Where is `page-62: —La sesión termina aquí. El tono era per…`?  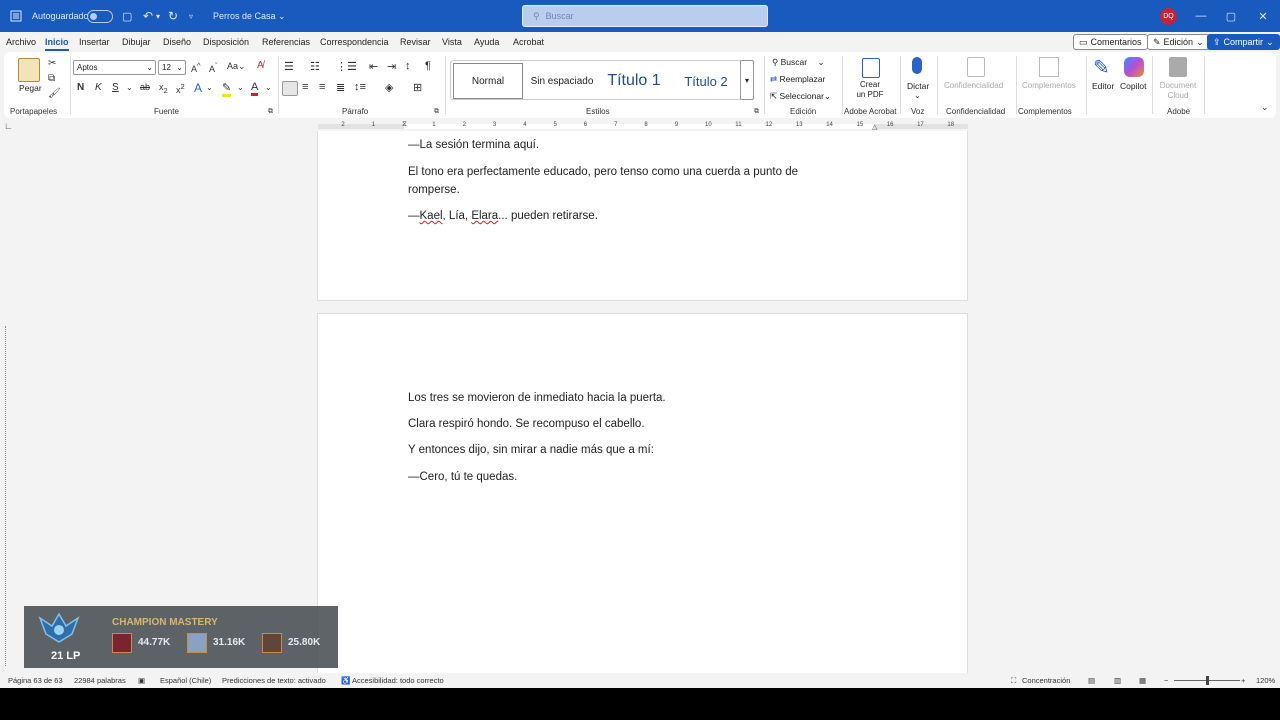
page-62: —La sesión termina aquí. El tono era per… is located at coordinates (642, 216).